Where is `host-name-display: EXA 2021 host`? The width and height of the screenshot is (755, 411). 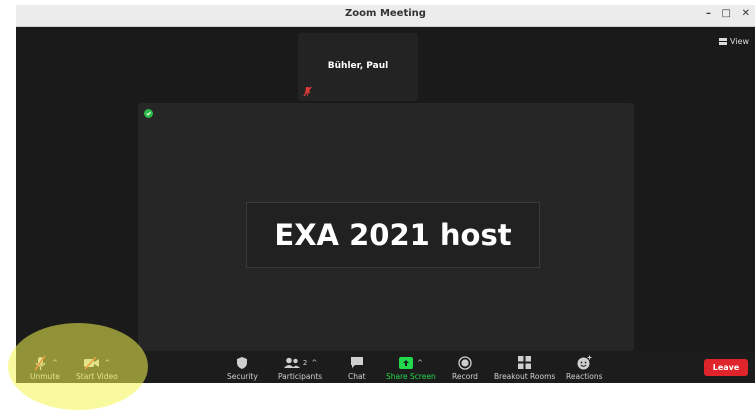 host-name-display: EXA 2021 host is located at coordinates (393, 235).